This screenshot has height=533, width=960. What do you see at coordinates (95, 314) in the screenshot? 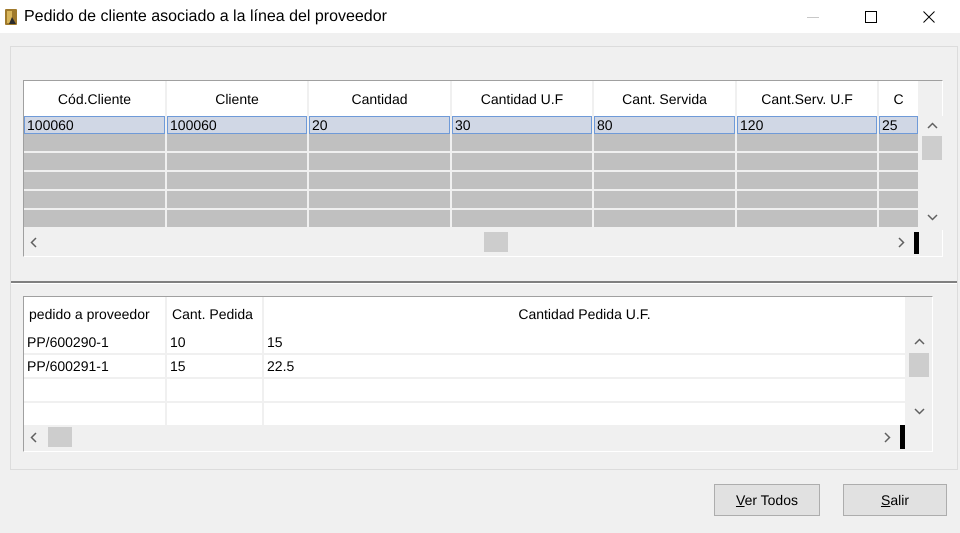
I see `column-header: pedido a proveedor` at bounding box center [95, 314].